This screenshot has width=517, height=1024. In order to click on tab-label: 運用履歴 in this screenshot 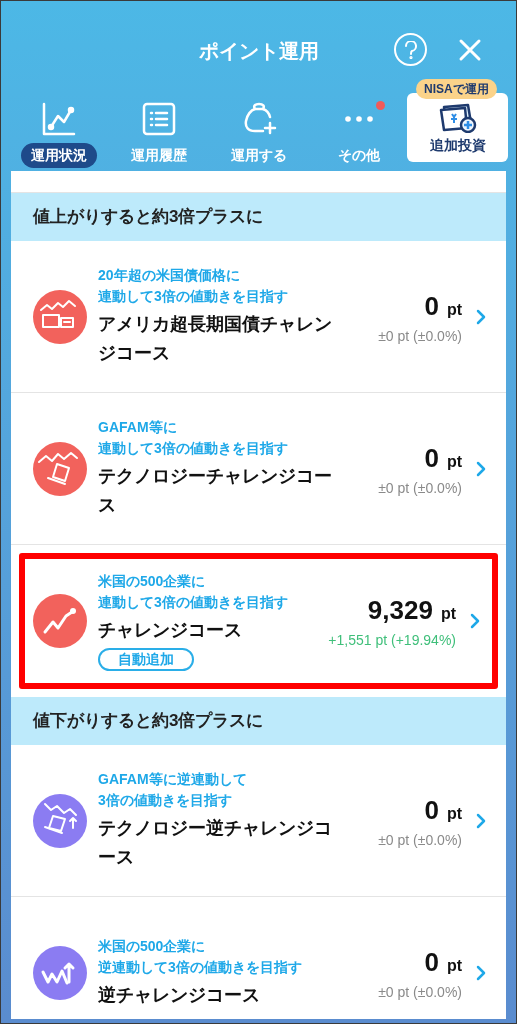, I will do `click(159, 155)`.